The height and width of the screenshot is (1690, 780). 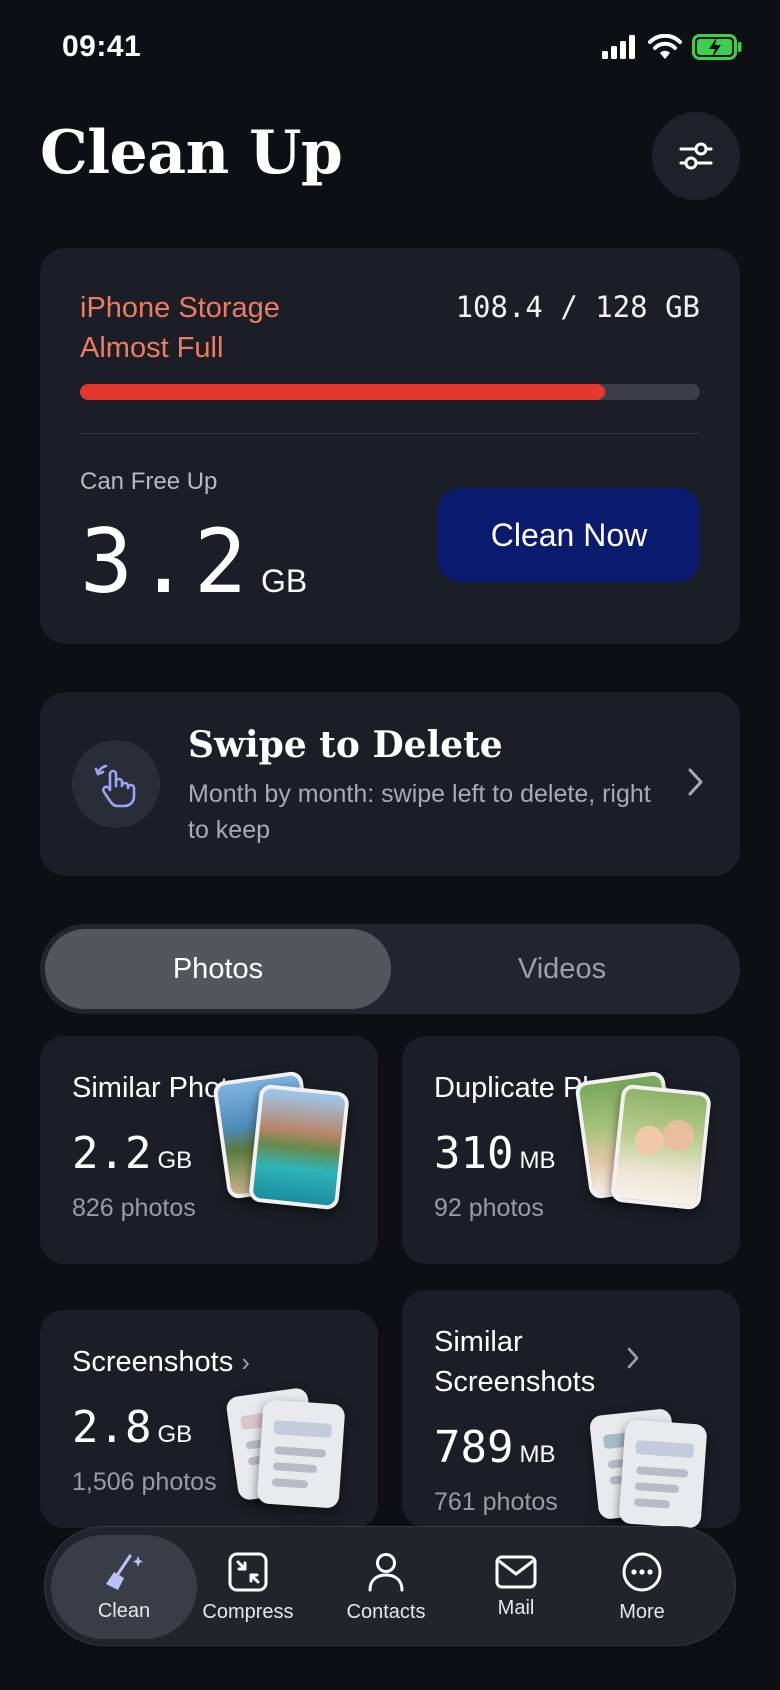 I want to click on category-count: 92 photos, so click(x=489, y=1208).